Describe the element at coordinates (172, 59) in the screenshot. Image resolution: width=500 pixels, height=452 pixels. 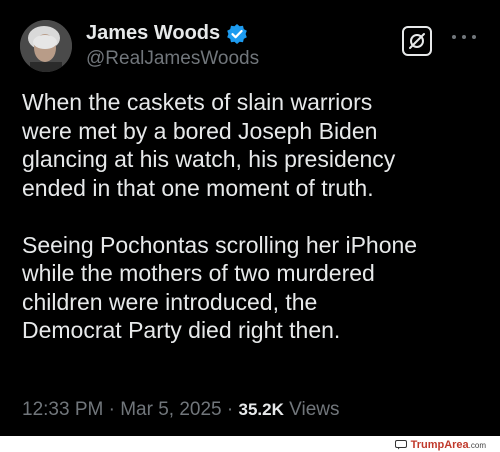
I see `author-handle: @RealJamesWoods` at that location.